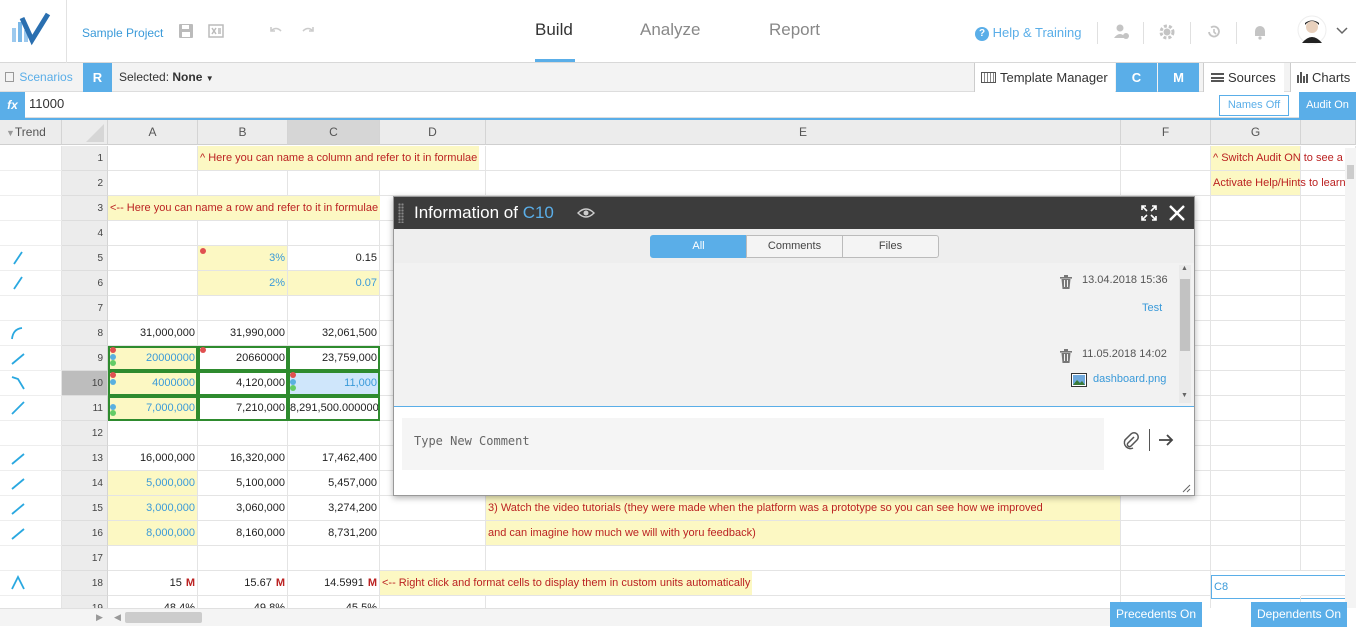 Image resolution: width=1356 pixels, height=628 pixels. Describe the element at coordinates (99, 617) in the screenshot. I see `scroll-right-arrow-icon: ▶` at that location.